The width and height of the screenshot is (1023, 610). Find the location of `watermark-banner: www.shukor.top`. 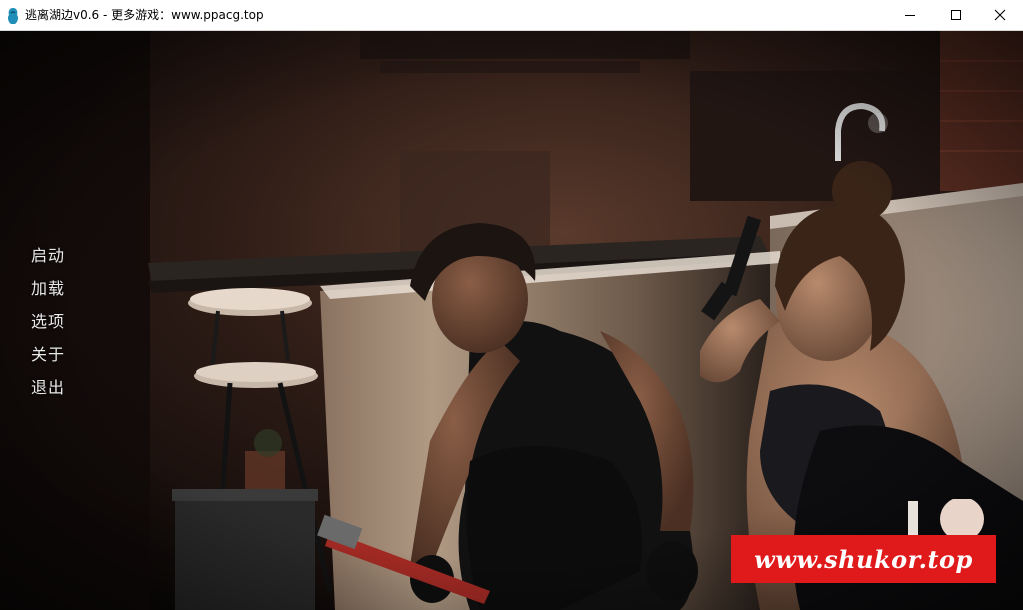

watermark-banner: www.shukor.top is located at coordinates (863, 559).